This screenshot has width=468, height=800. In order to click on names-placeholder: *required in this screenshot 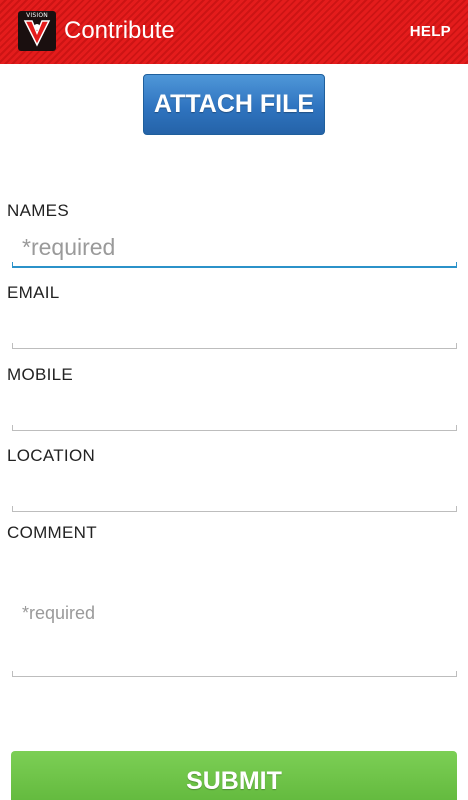, I will do `click(69, 247)`.